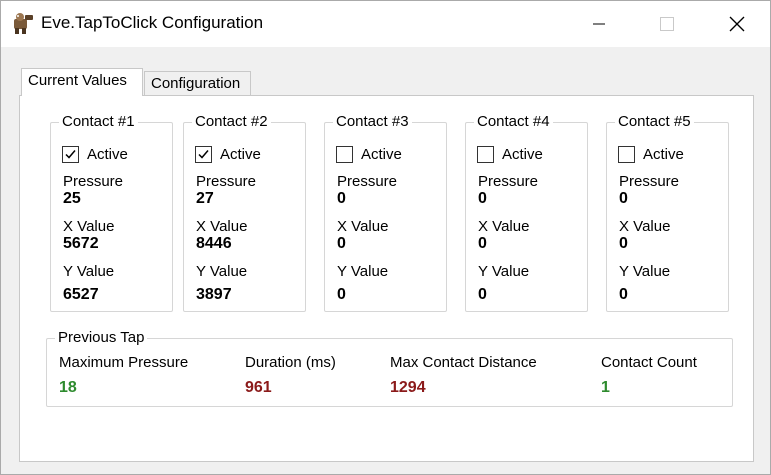  I want to click on y-value: 6527, so click(81, 294).